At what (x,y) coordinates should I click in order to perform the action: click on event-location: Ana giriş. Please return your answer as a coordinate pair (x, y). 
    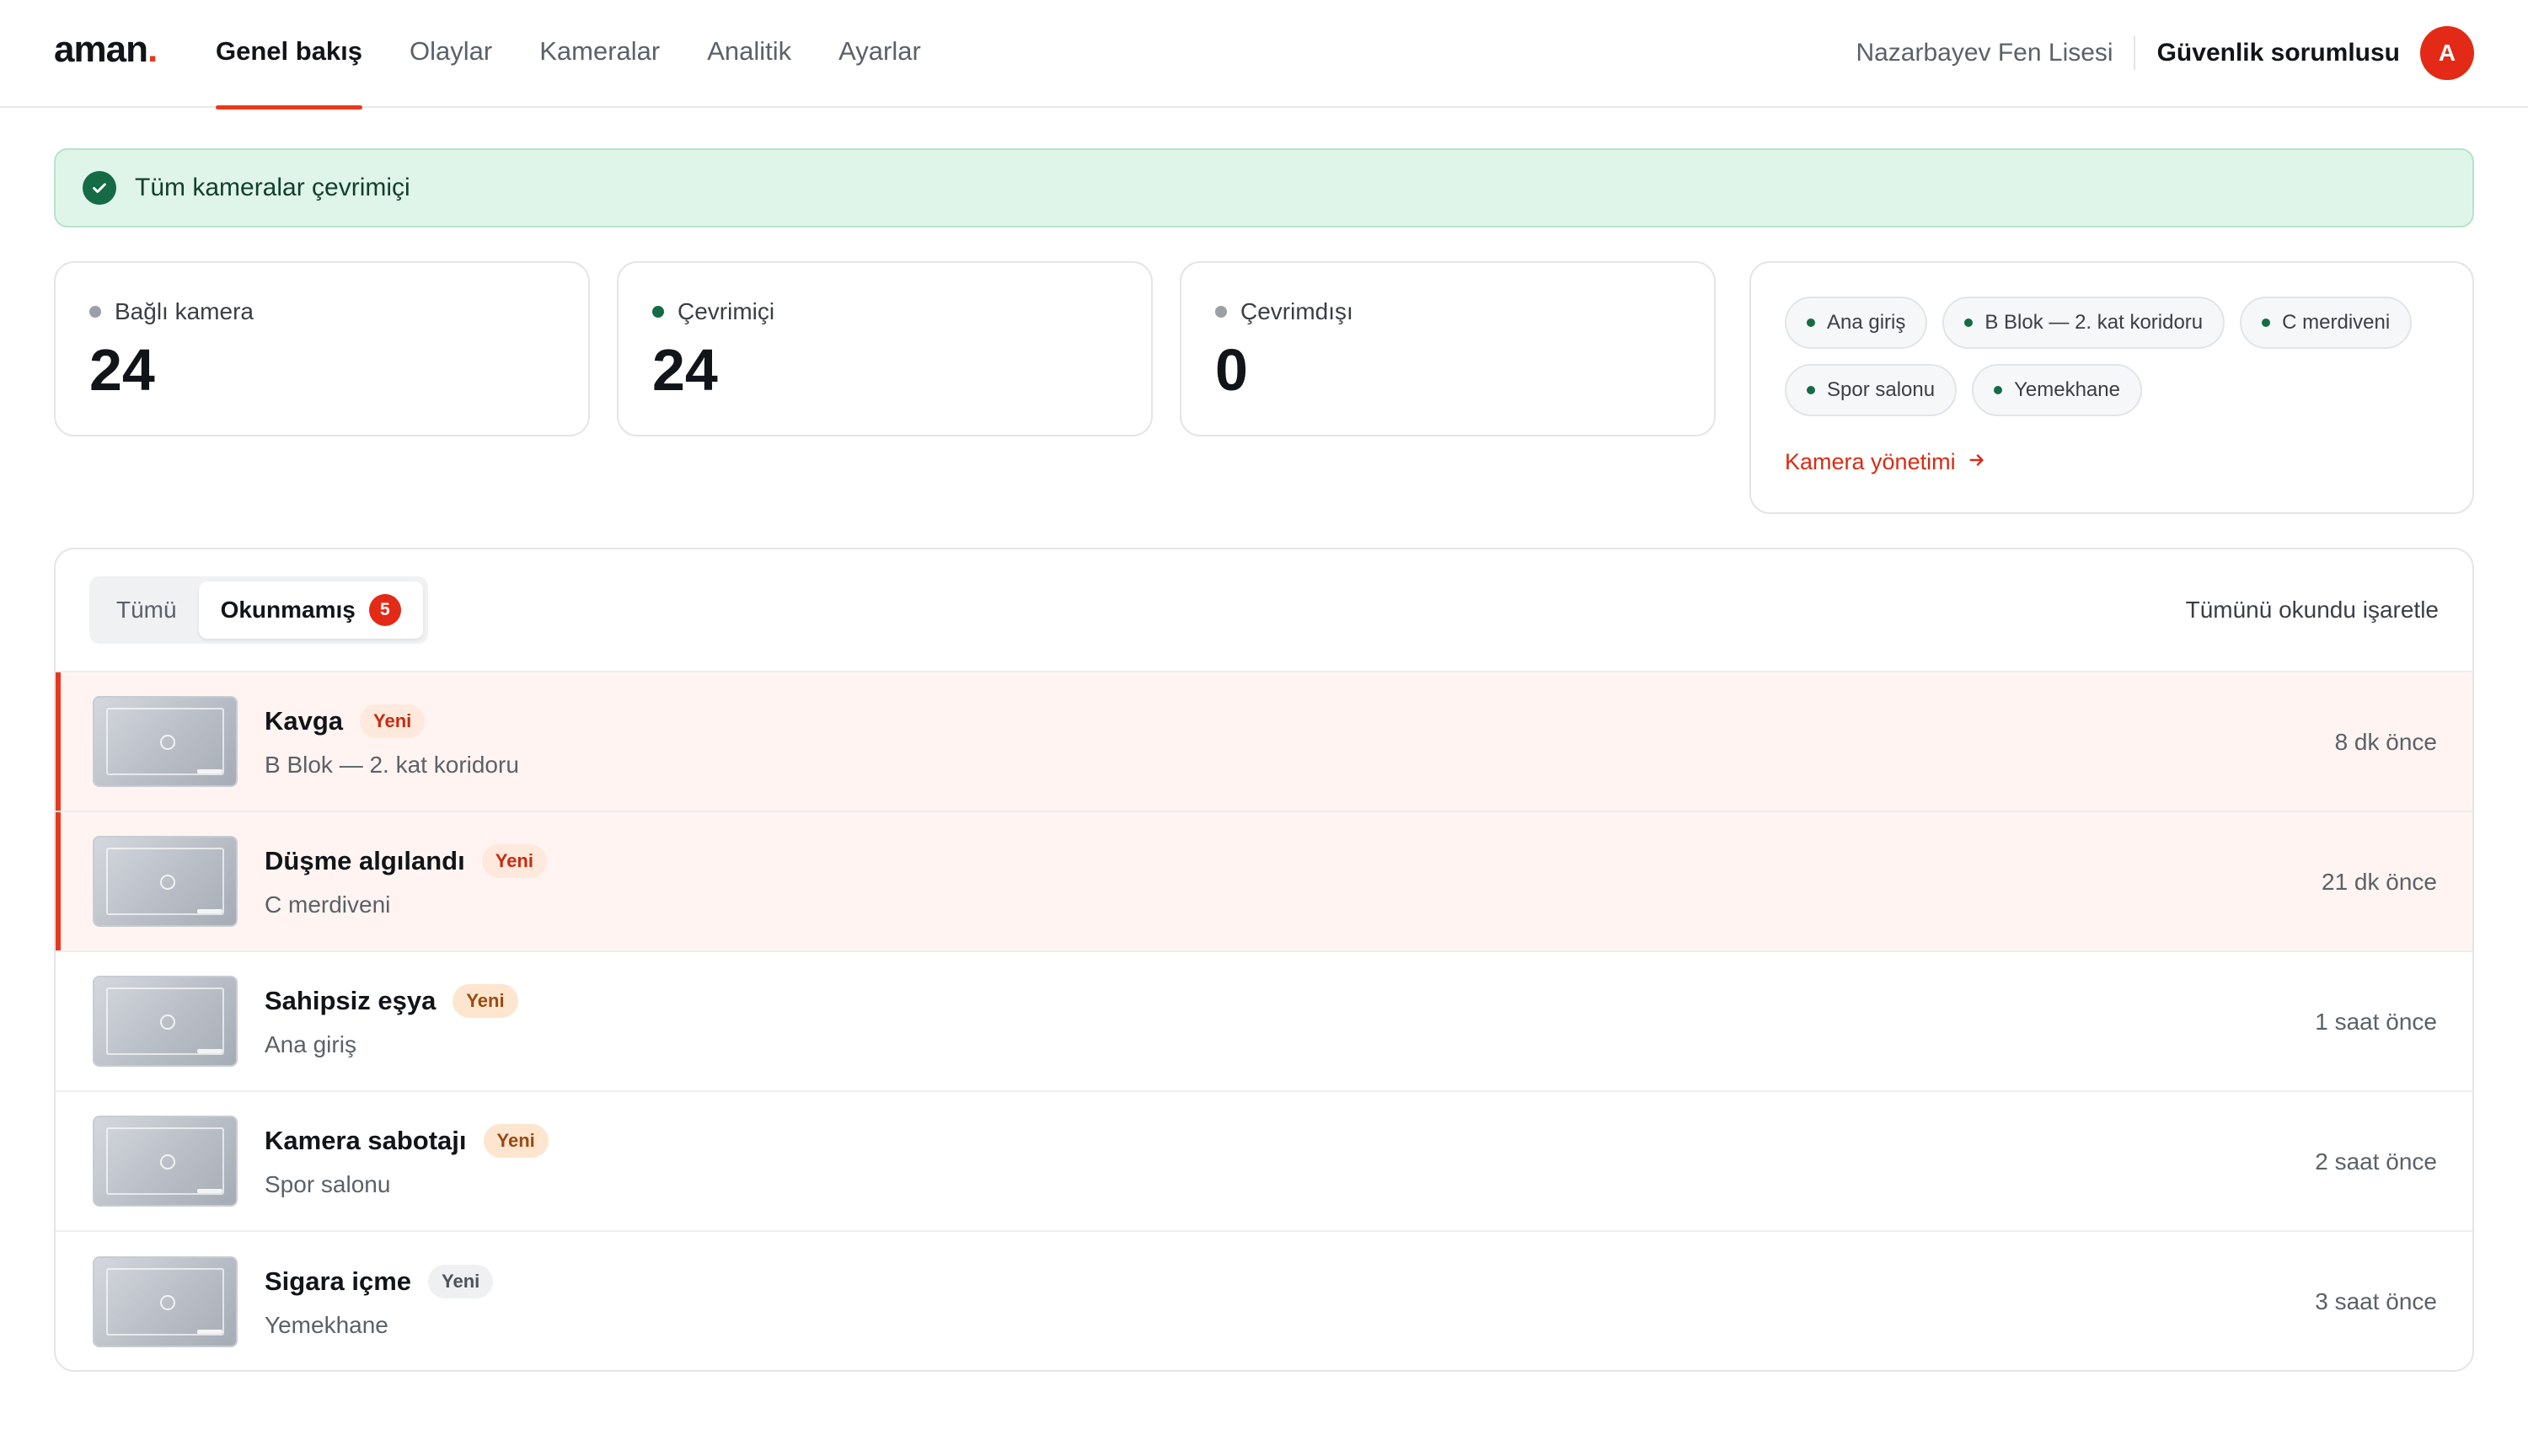
    Looking at the image, I should click on (311, 1044).